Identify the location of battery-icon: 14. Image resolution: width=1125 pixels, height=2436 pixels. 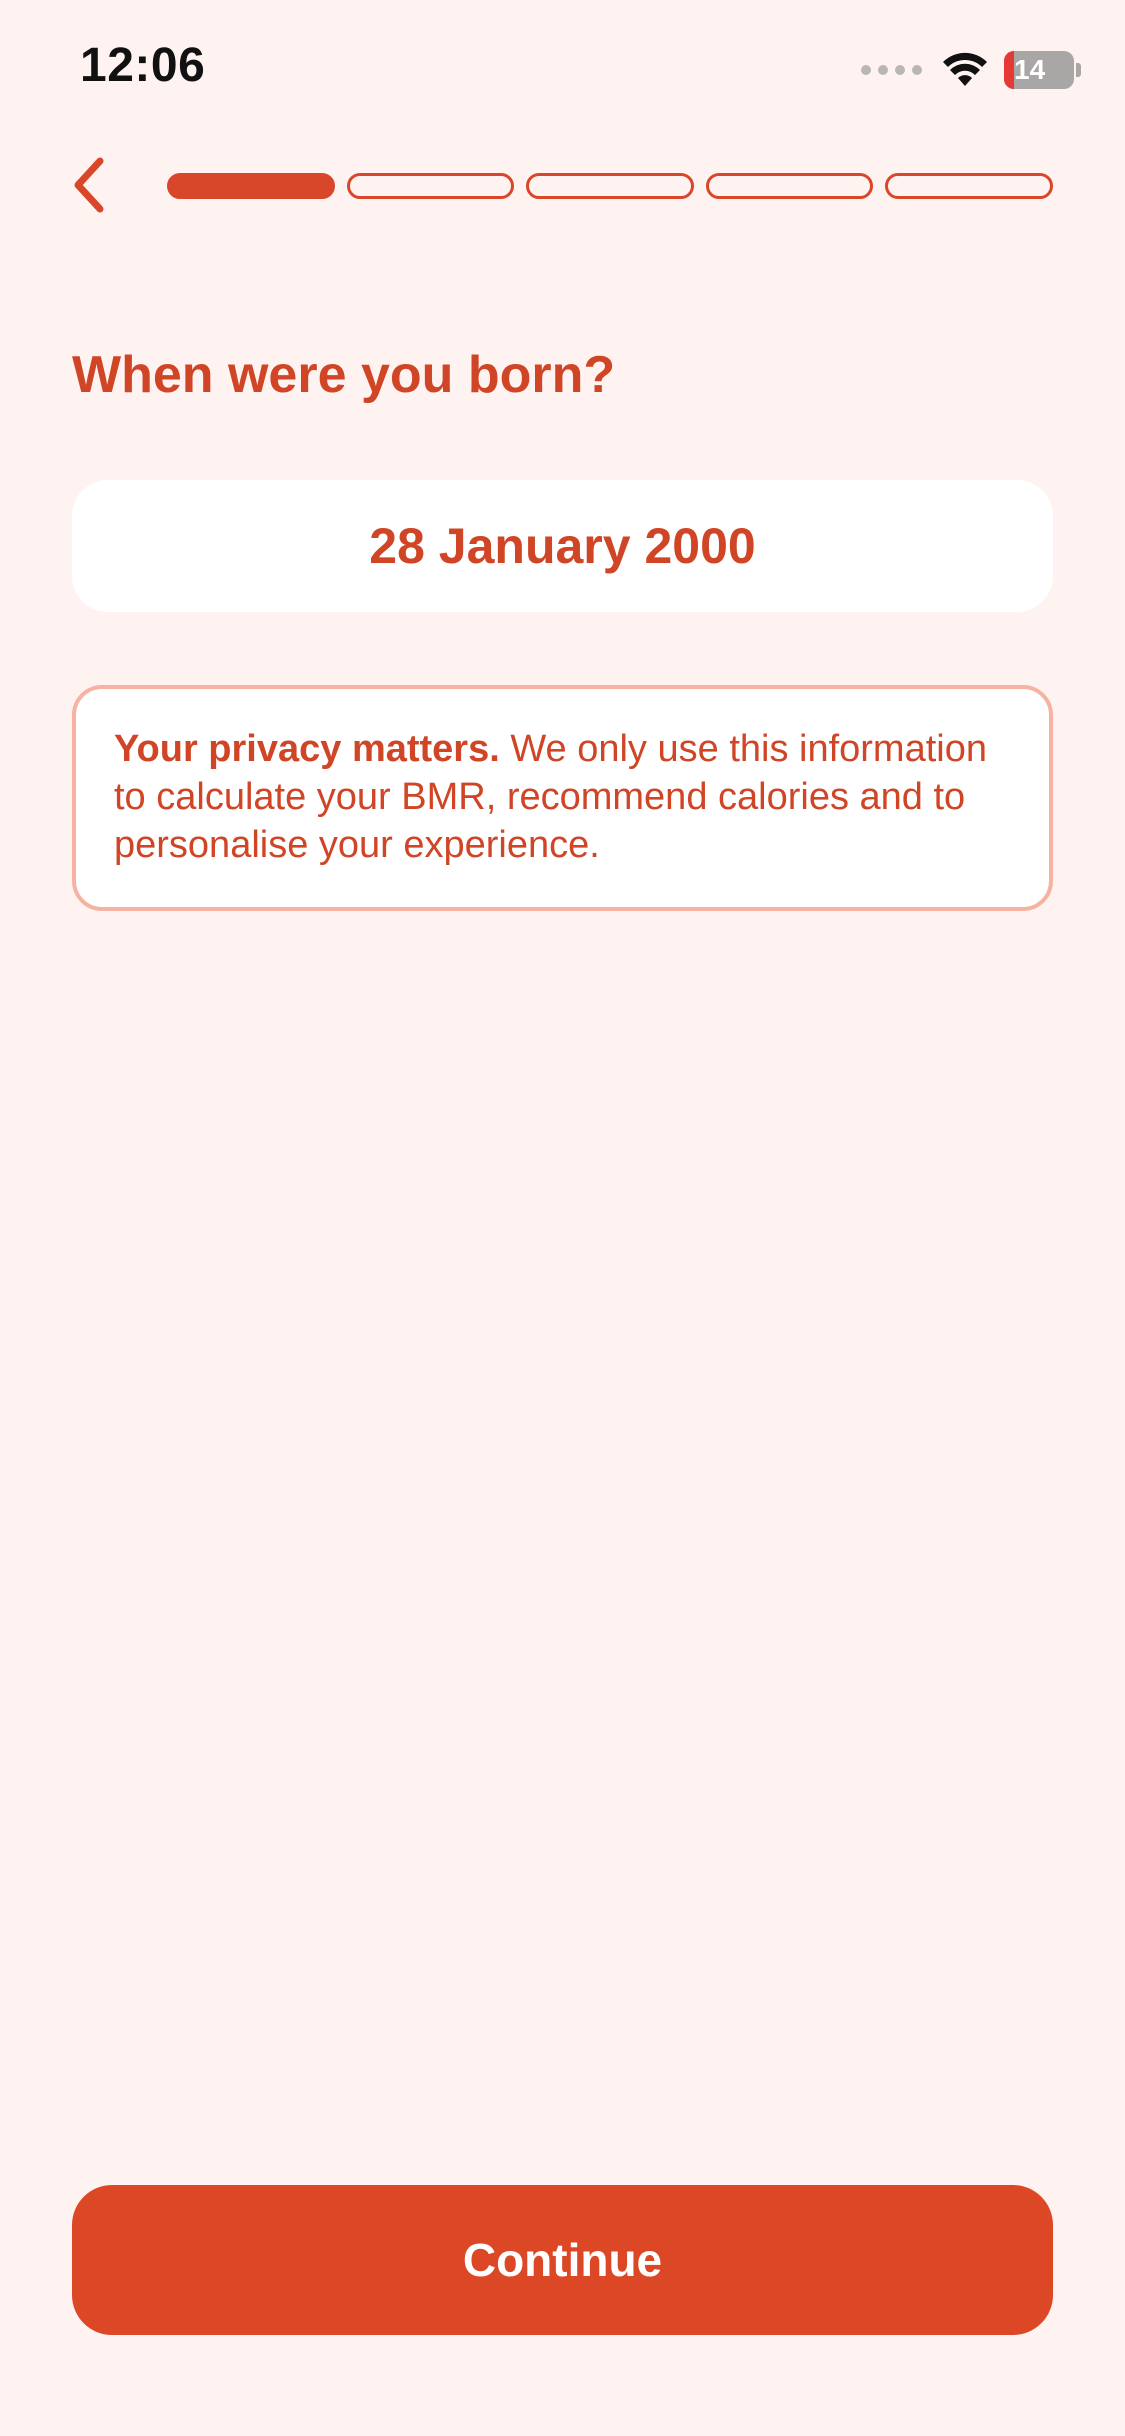
(1039, 70).